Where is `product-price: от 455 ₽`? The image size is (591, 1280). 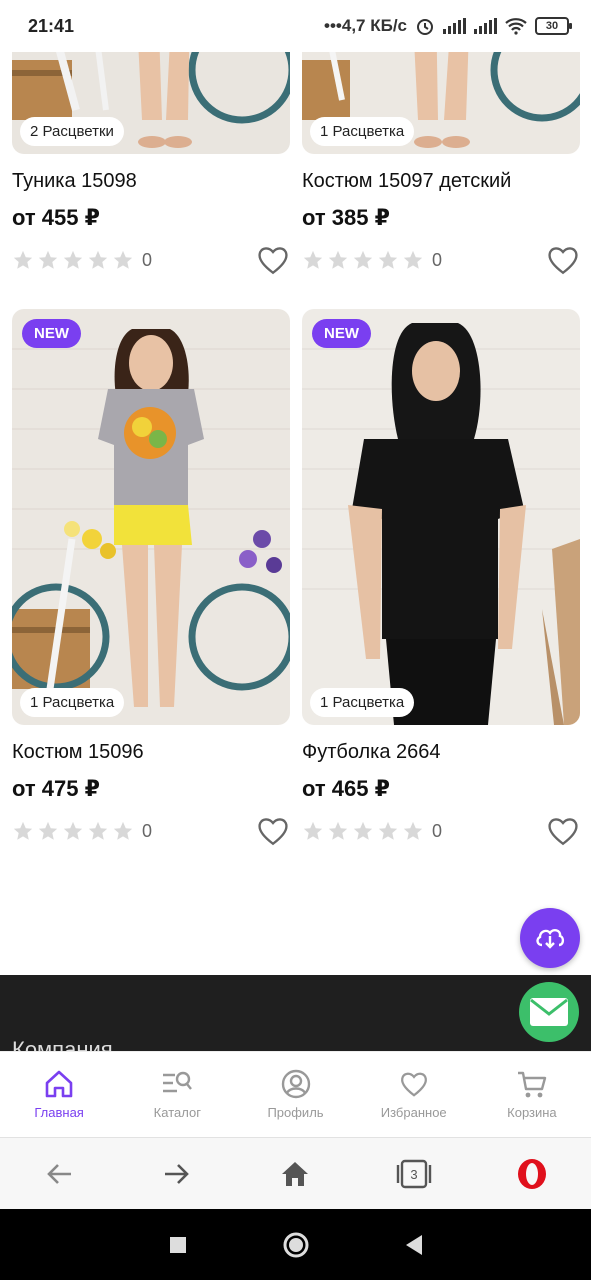 product-price: от 455 ₽ is located at coordinates (56, 217).